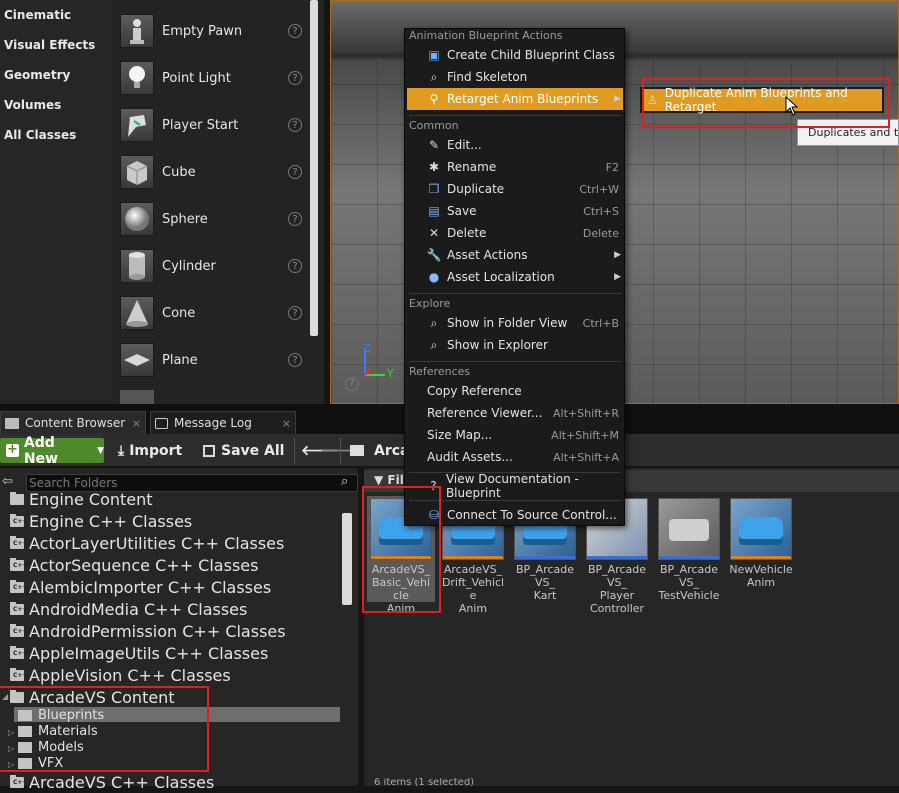 The image size is (899, 793). I want to click on menu-item-label: Show in Explorer, so click(497, 345).